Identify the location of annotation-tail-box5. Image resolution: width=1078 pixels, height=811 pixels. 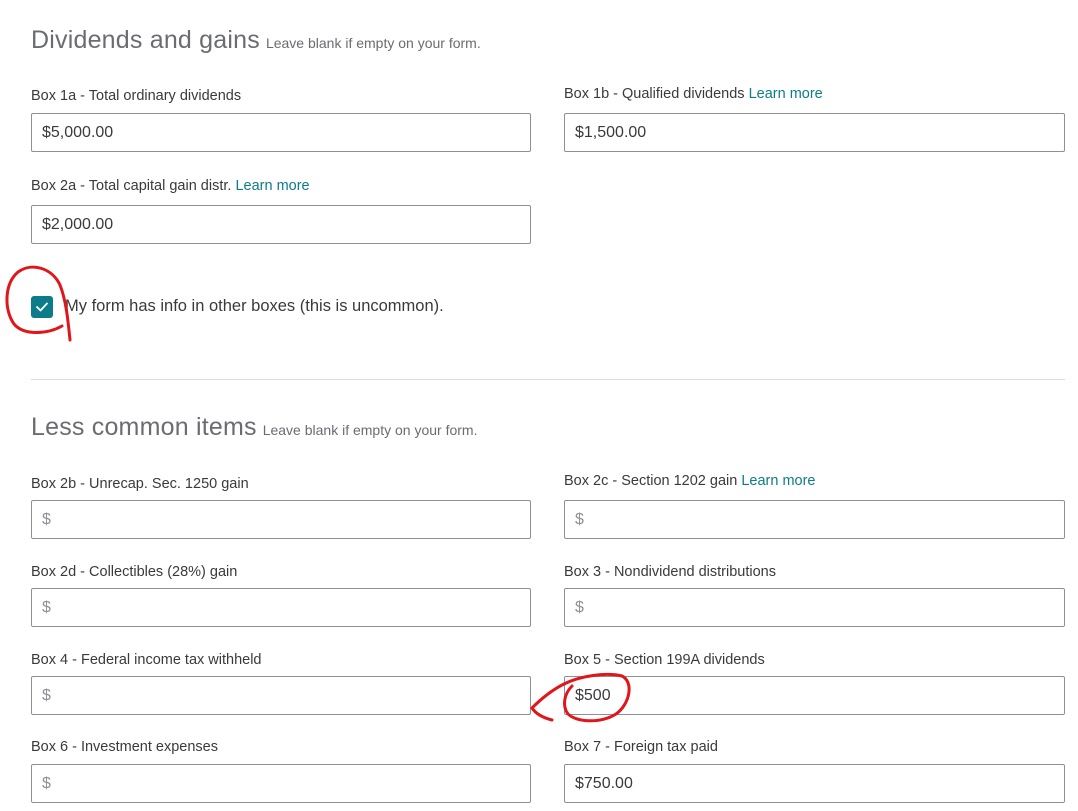
(542, 714).